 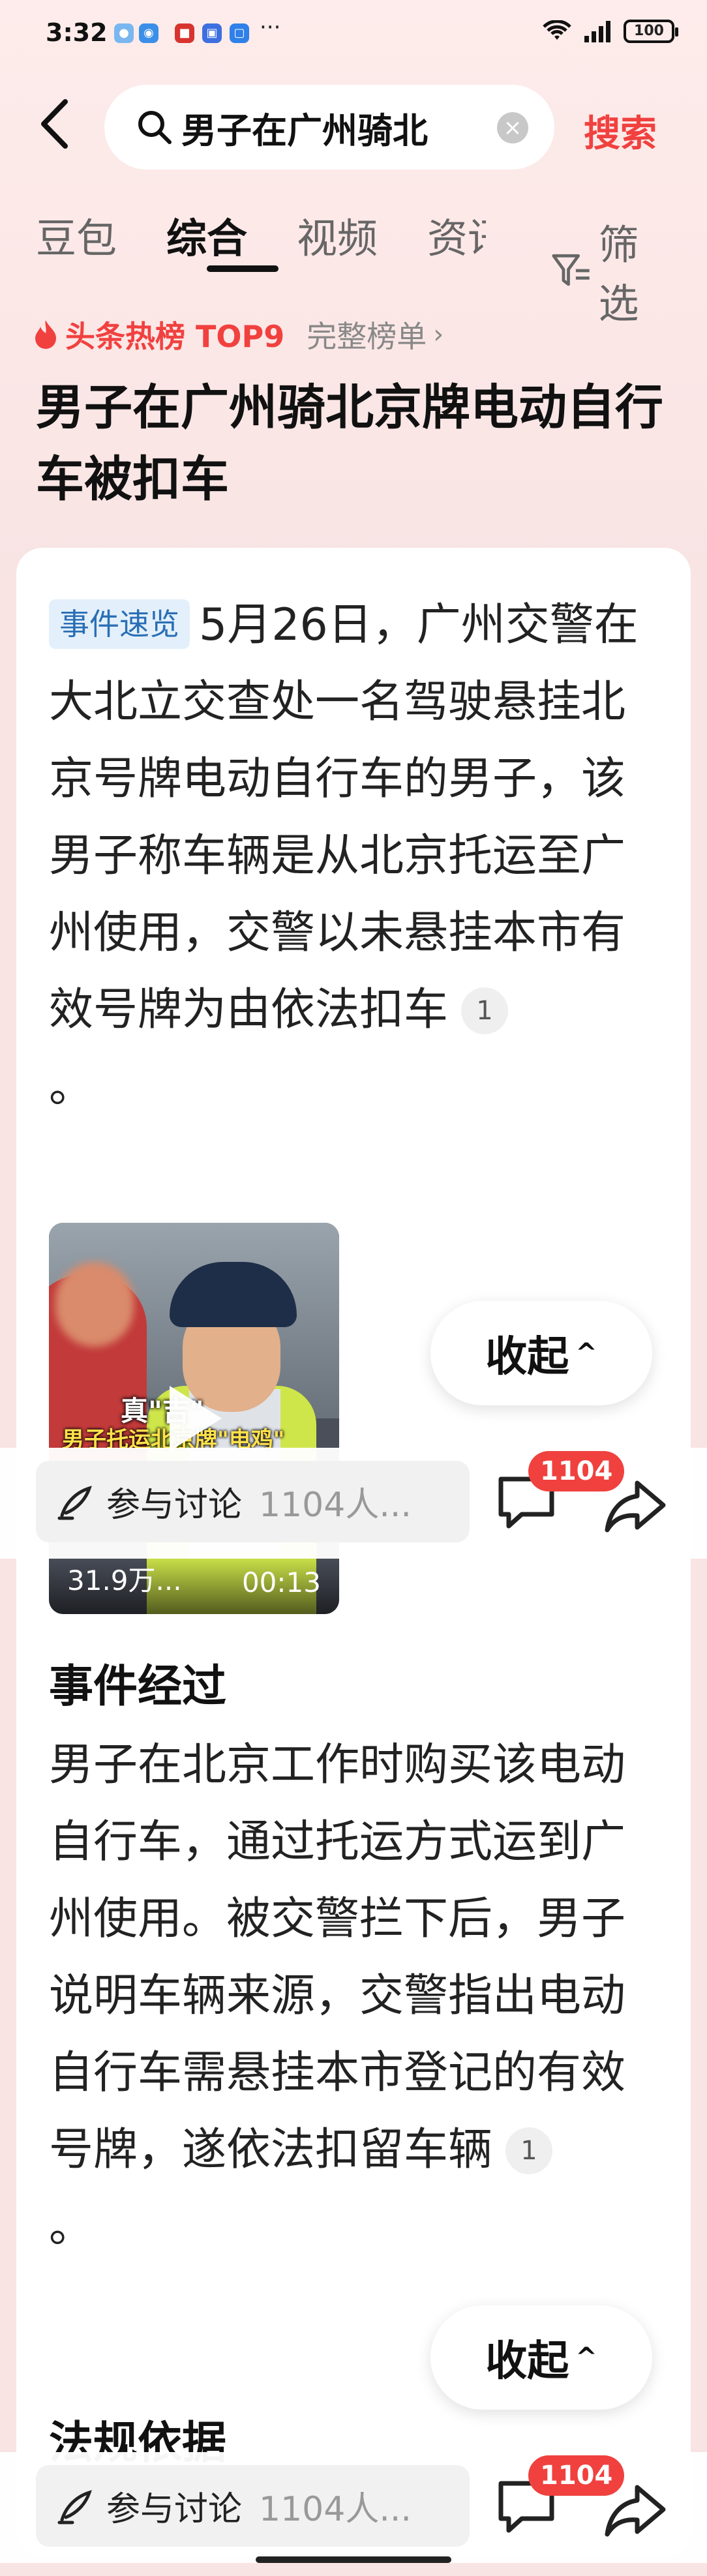 I want to click on chevron-right-icon: ›, so click(x=438, y=335).